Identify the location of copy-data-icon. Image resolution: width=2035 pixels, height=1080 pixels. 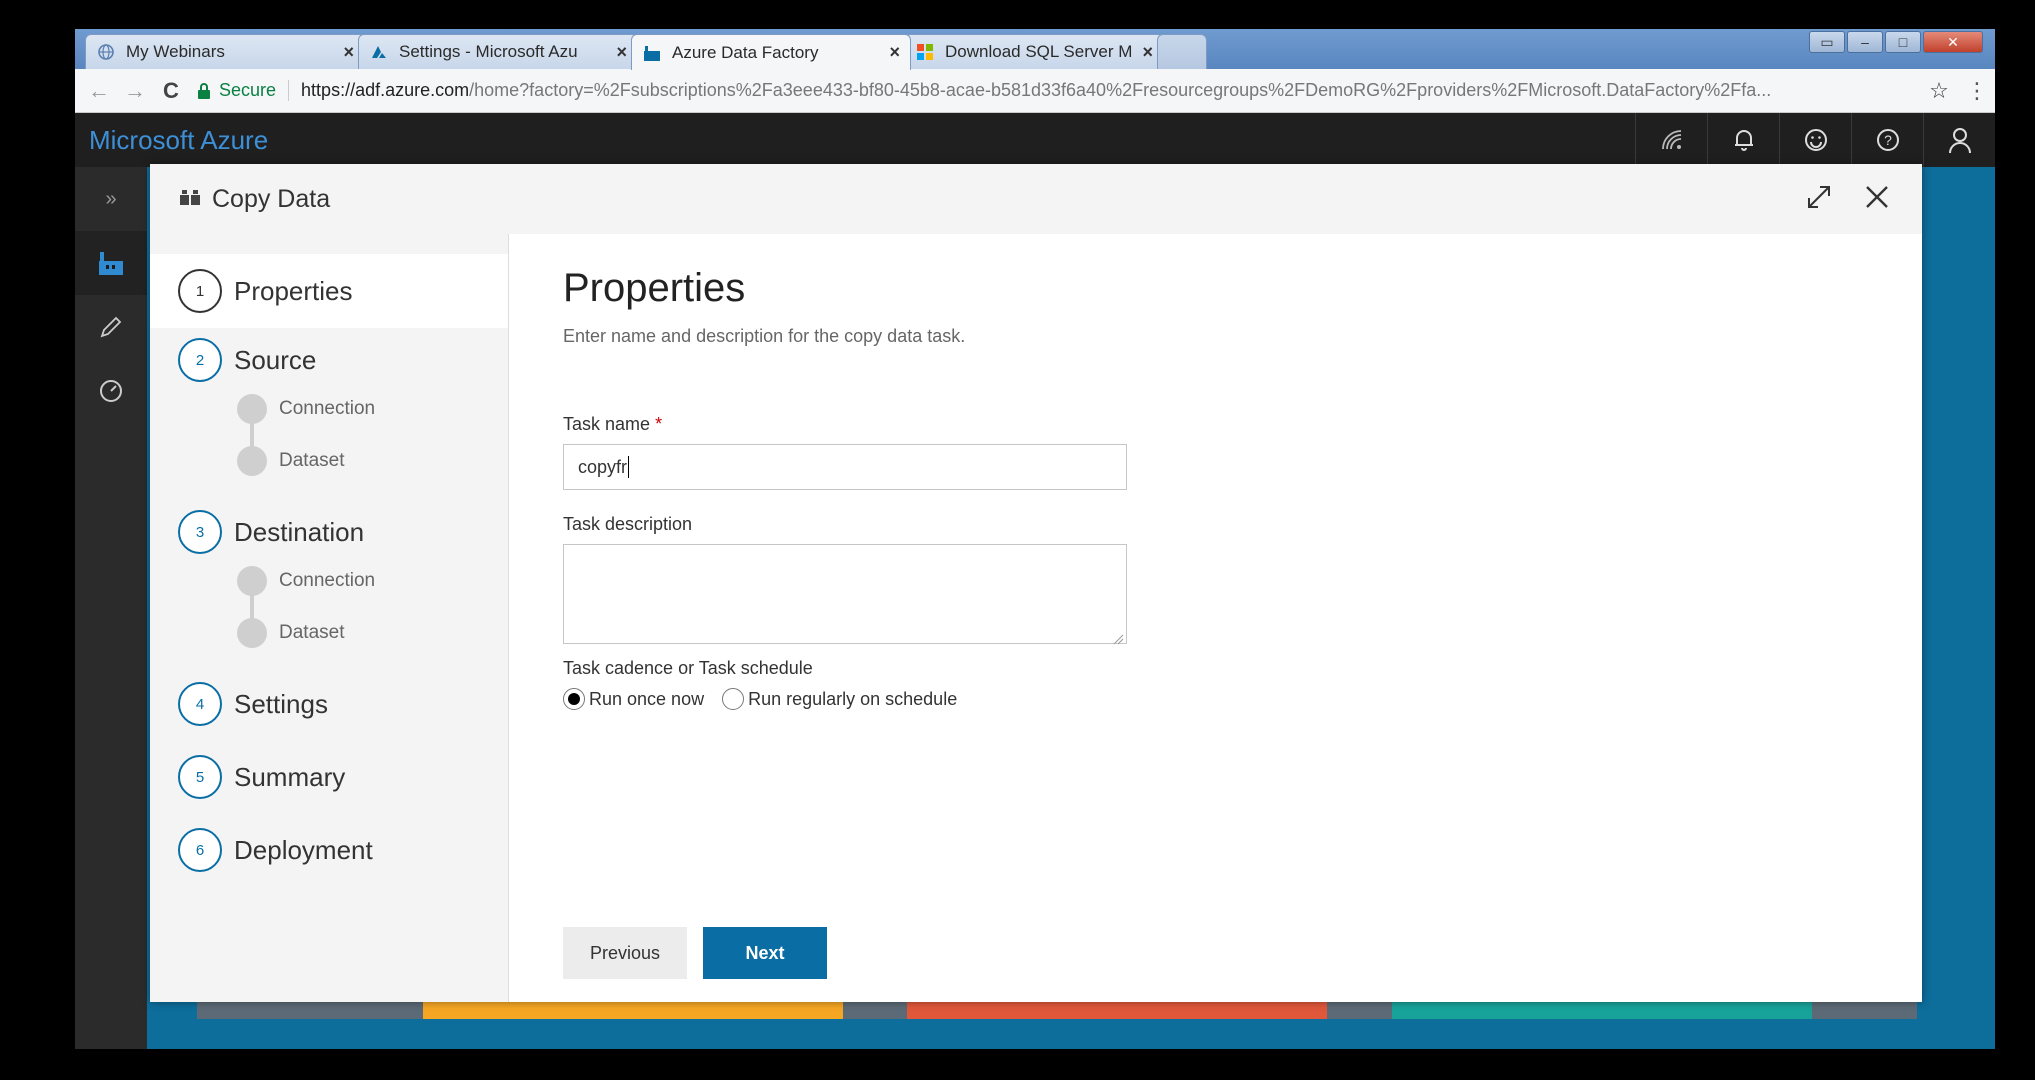
(190, 199).